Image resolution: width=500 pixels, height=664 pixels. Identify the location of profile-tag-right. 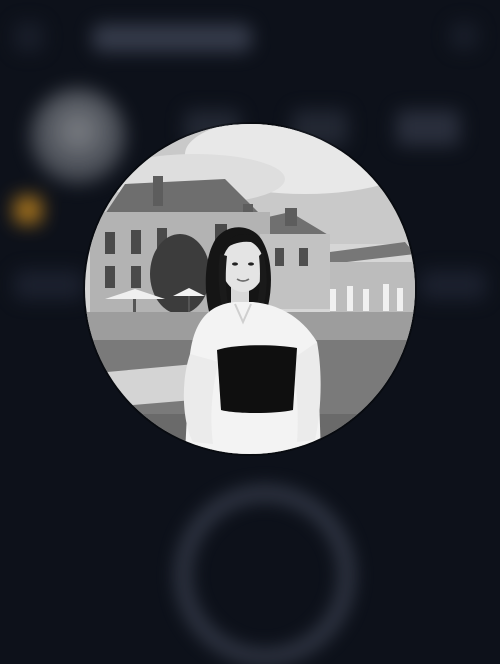
(453, 285).